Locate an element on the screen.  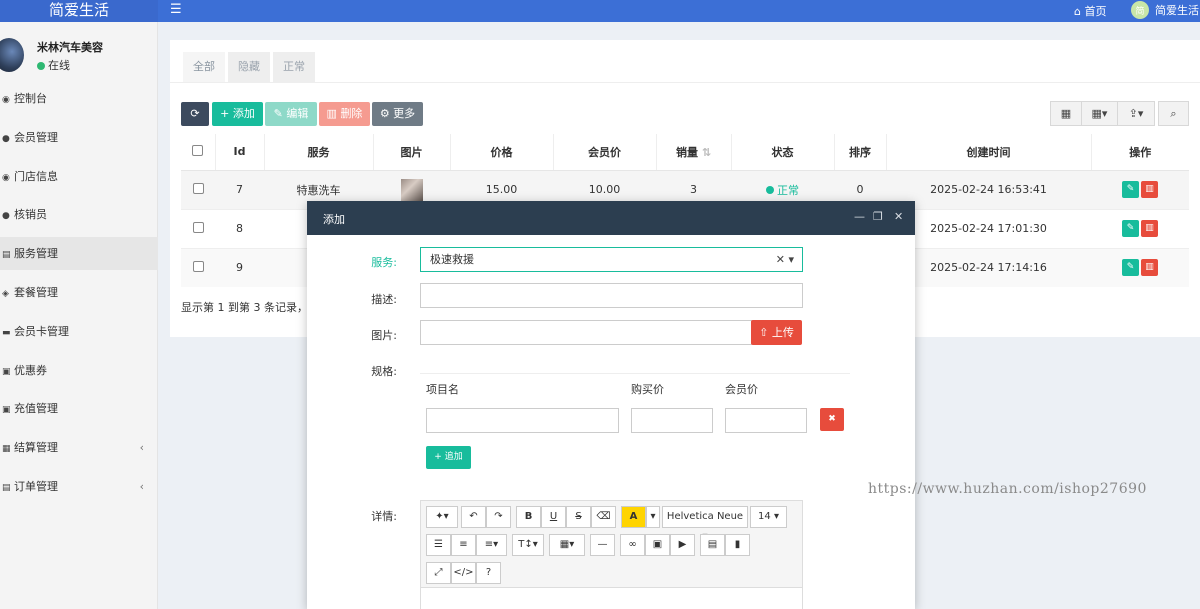
grid-icon: ▦▾ is located at coordinates (1099, 113).